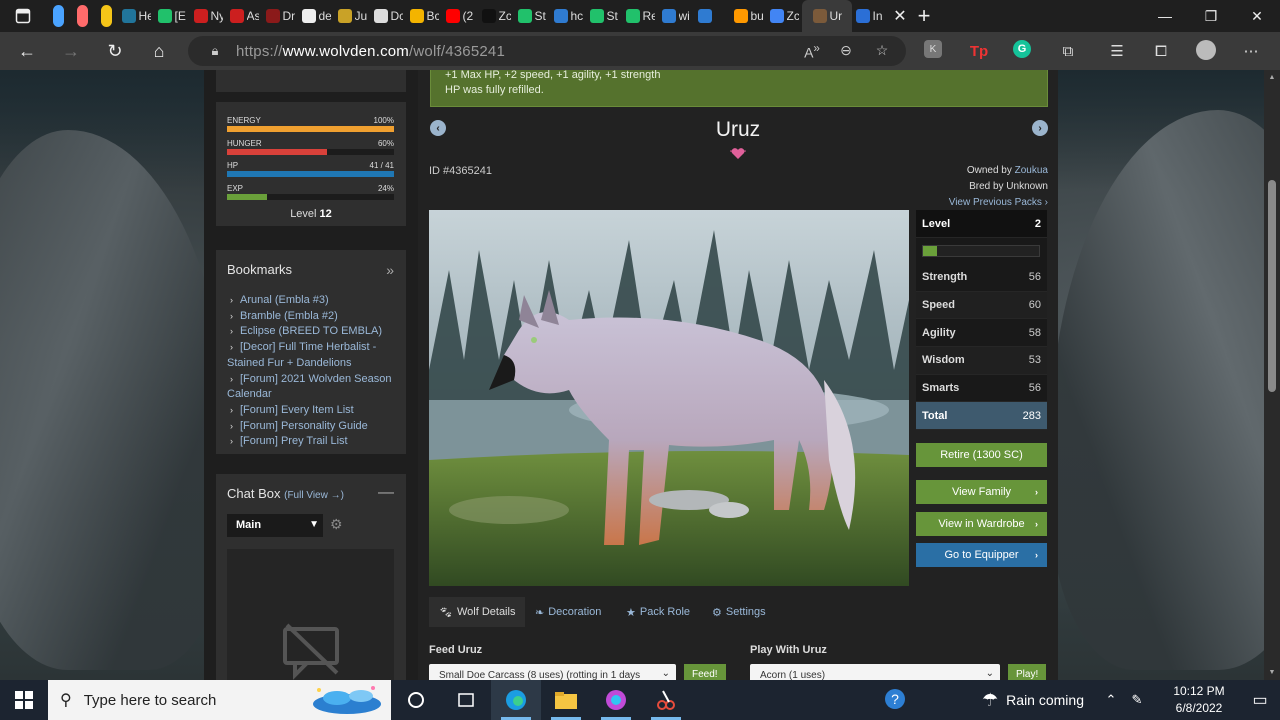 The height and width of the screenshot is (720, 1280). What do you see at coordinates (1031, 170) in the screenshot?
I see `owner-link: Zoukua` at bounding box center [1031, 170].